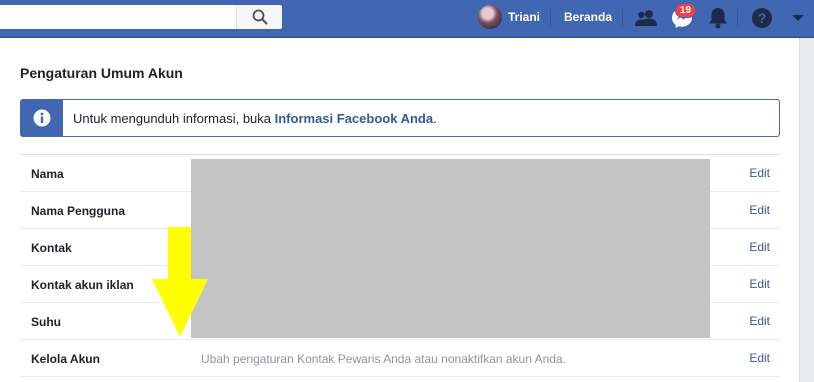 Image resolution: width=814 pixels, height=382 pixels. I want to click on messages-count-badge: 19, so click(686, 10).